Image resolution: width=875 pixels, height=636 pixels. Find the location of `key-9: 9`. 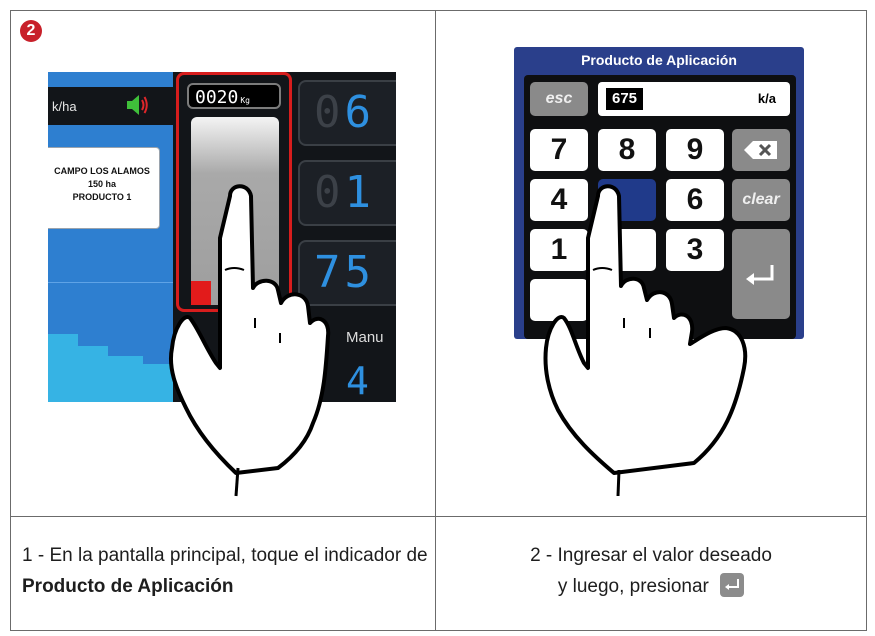

key-9: 9 is located at coordinates (695, 150).